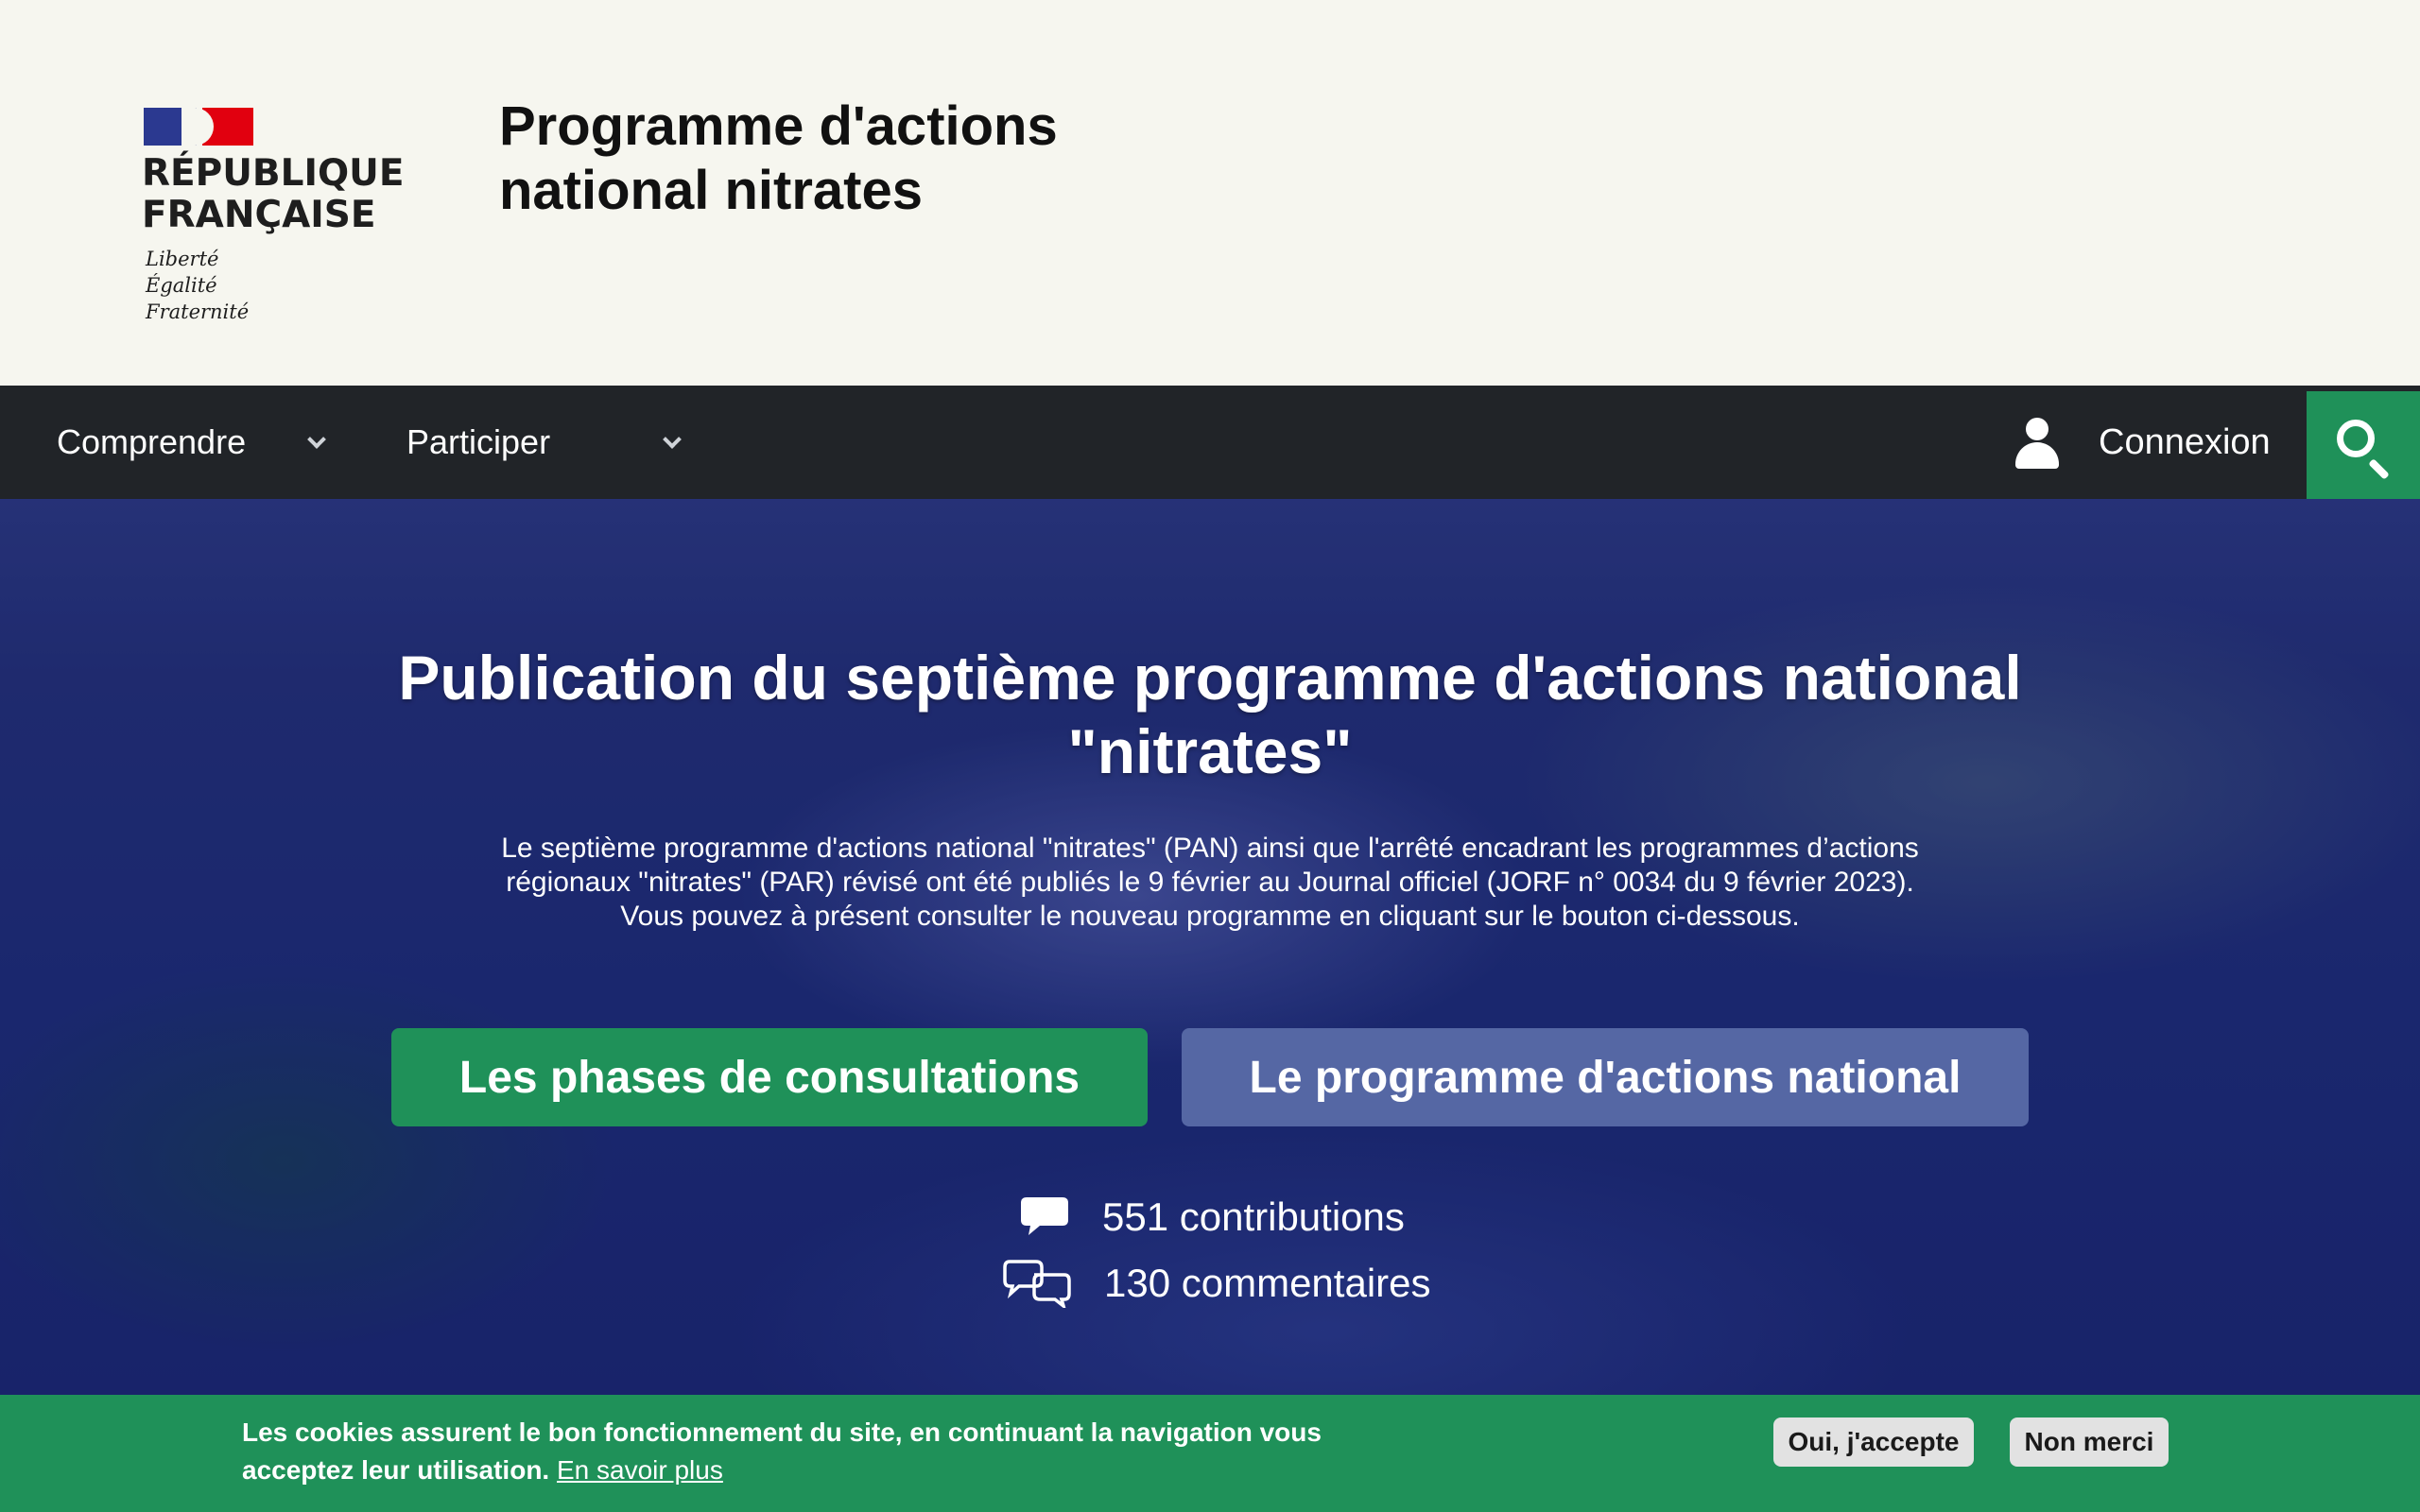 The height and width of the screenshot is (1512, 2420). I want to click on contributions-count: 551 contributions, so click(1212, 1217).